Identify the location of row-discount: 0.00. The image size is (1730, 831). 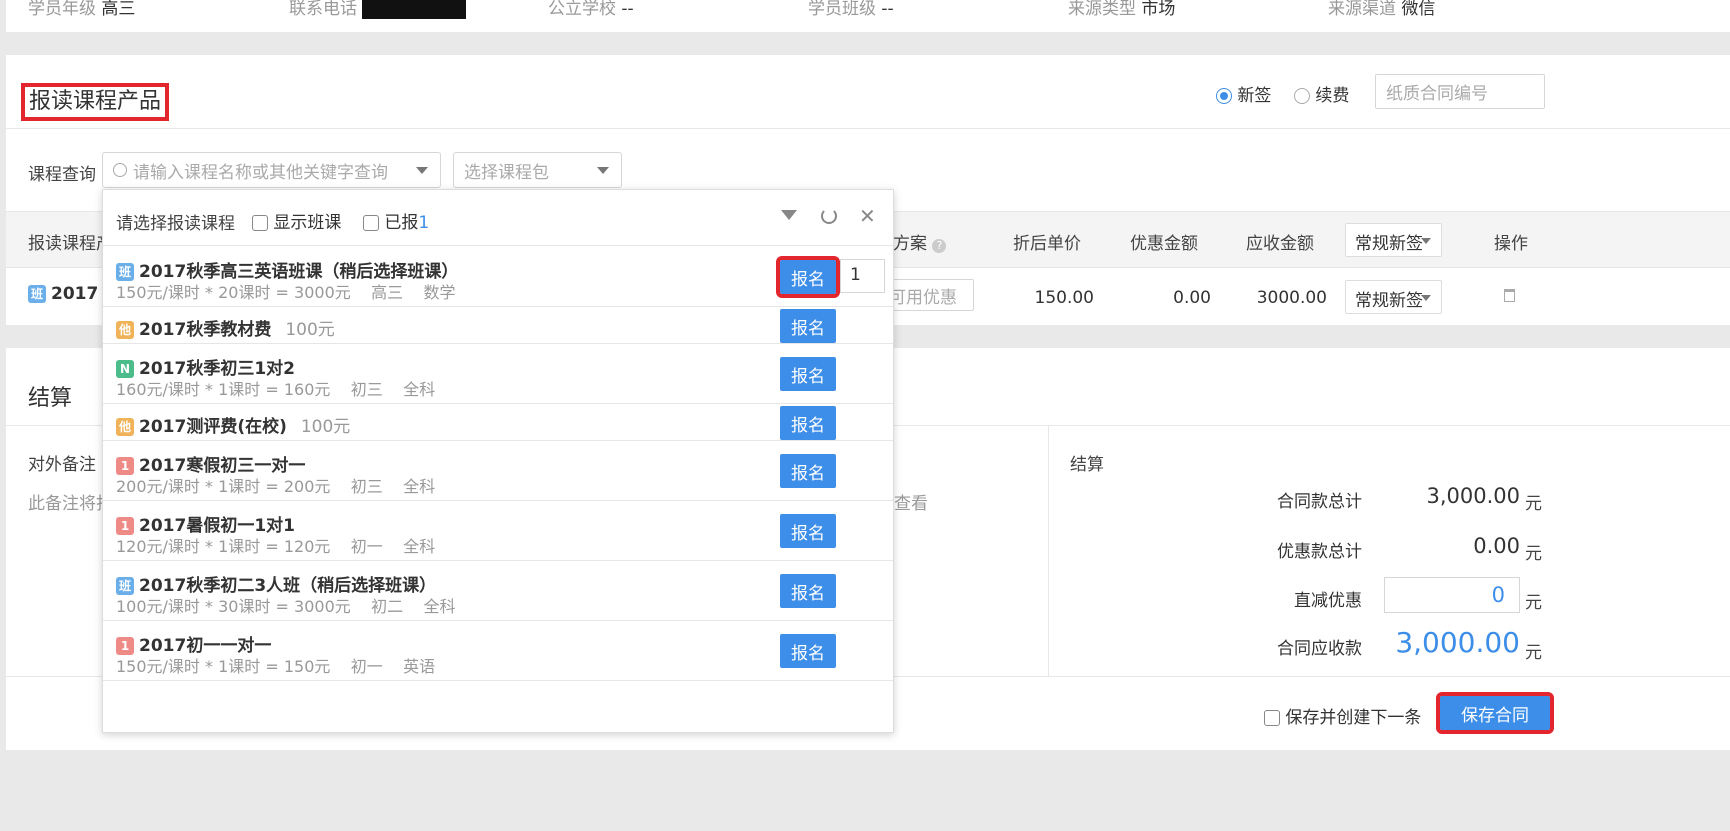
(1192, 298).